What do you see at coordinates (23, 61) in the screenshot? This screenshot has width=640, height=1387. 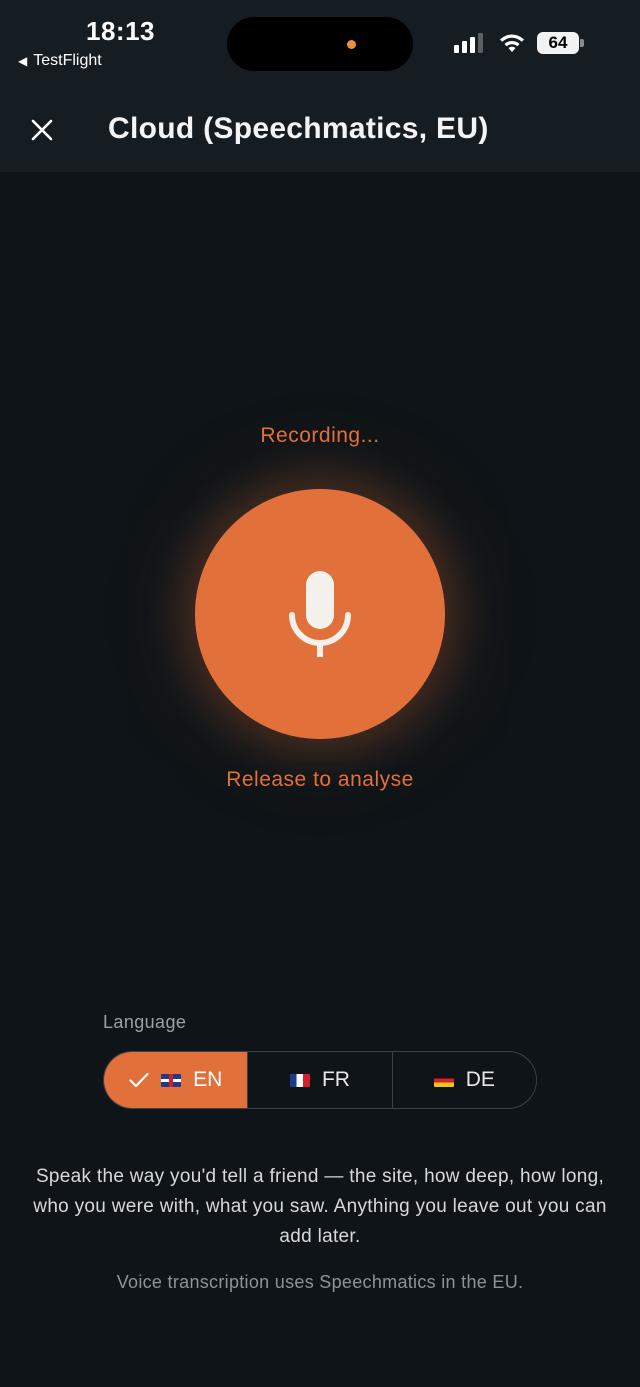 I see `back-triangle-icon: ◀` at bounding box center [23, 61].